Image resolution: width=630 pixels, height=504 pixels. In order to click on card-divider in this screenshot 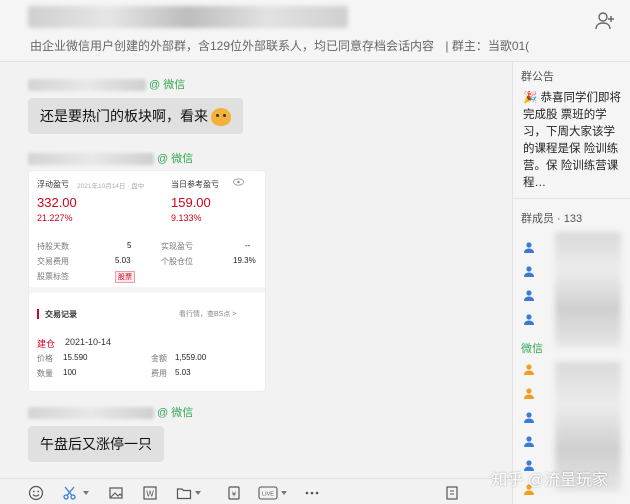, I will do `click(147, 290)`.